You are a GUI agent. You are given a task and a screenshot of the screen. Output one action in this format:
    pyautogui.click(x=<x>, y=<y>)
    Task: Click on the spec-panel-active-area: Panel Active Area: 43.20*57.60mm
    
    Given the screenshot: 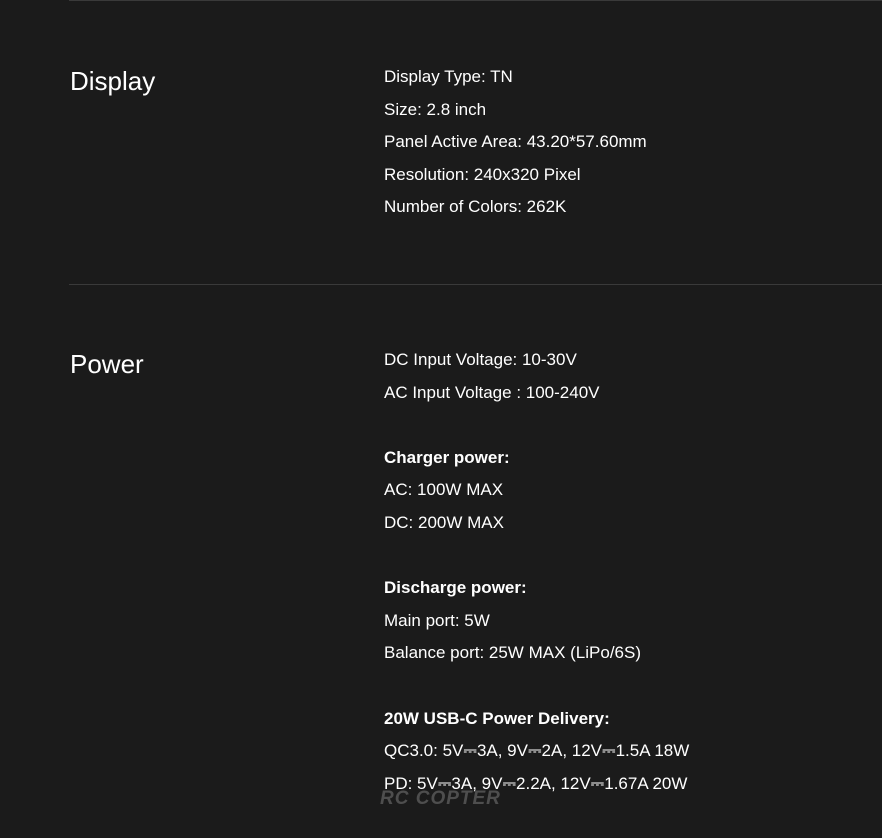 What is the action you would take?
    pyautogui.click(x=515, y=142)
    